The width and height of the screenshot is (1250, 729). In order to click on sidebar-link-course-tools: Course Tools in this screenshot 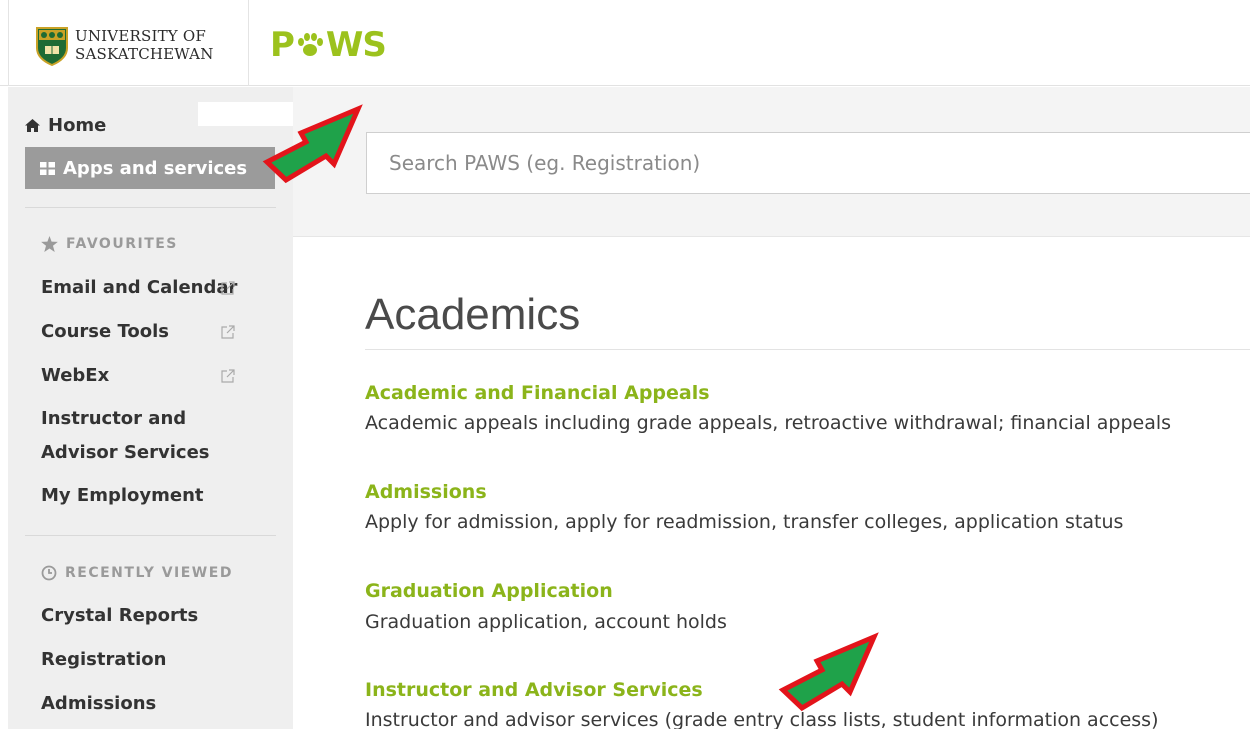, I will do `click(105, 332)`.